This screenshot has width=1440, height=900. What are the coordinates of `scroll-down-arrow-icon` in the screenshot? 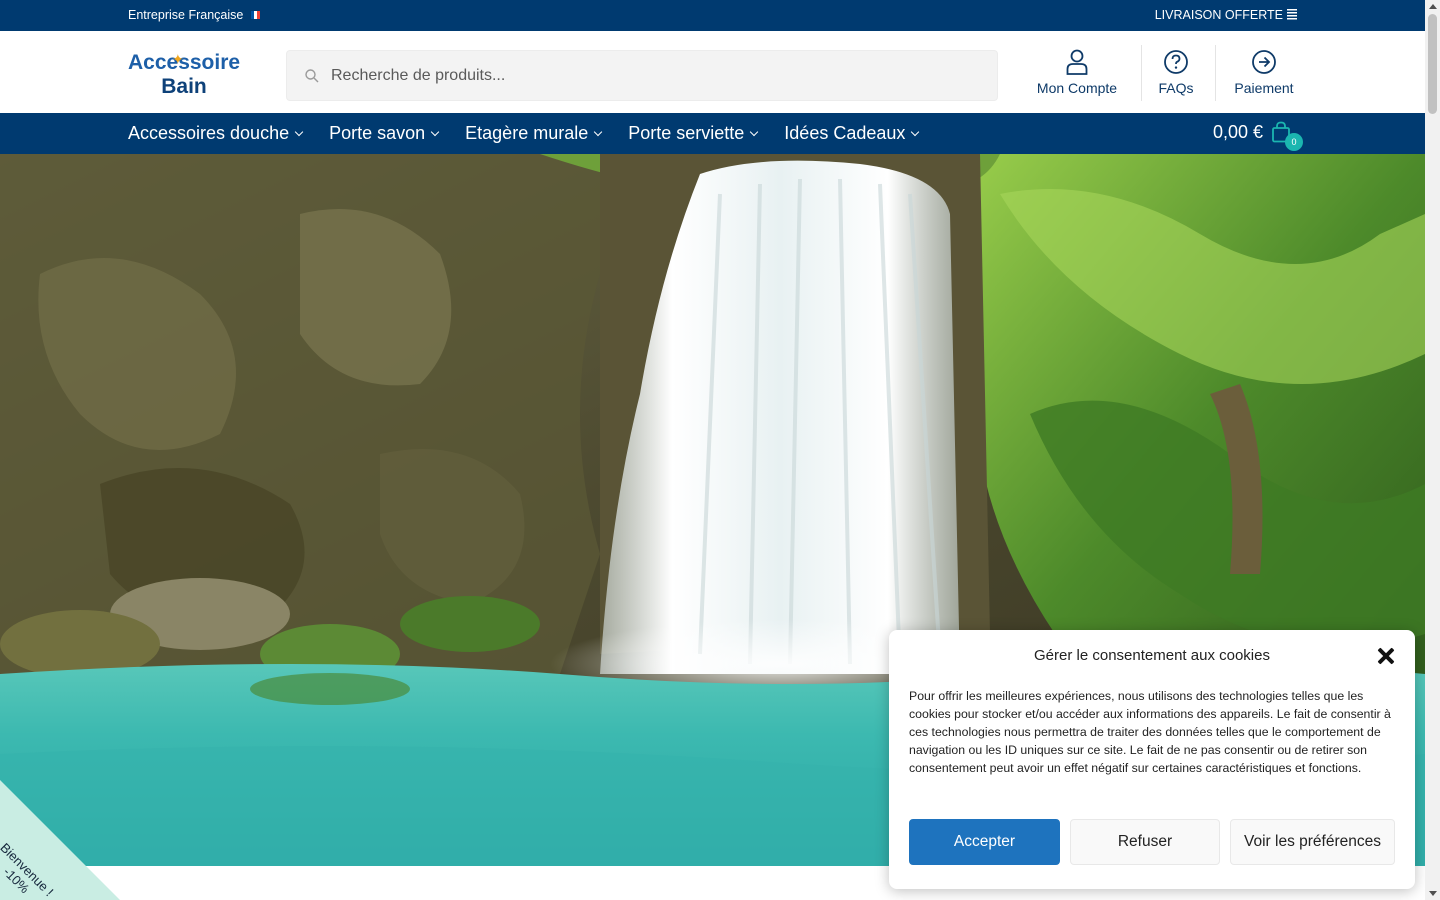 It's located at (1433, 893).